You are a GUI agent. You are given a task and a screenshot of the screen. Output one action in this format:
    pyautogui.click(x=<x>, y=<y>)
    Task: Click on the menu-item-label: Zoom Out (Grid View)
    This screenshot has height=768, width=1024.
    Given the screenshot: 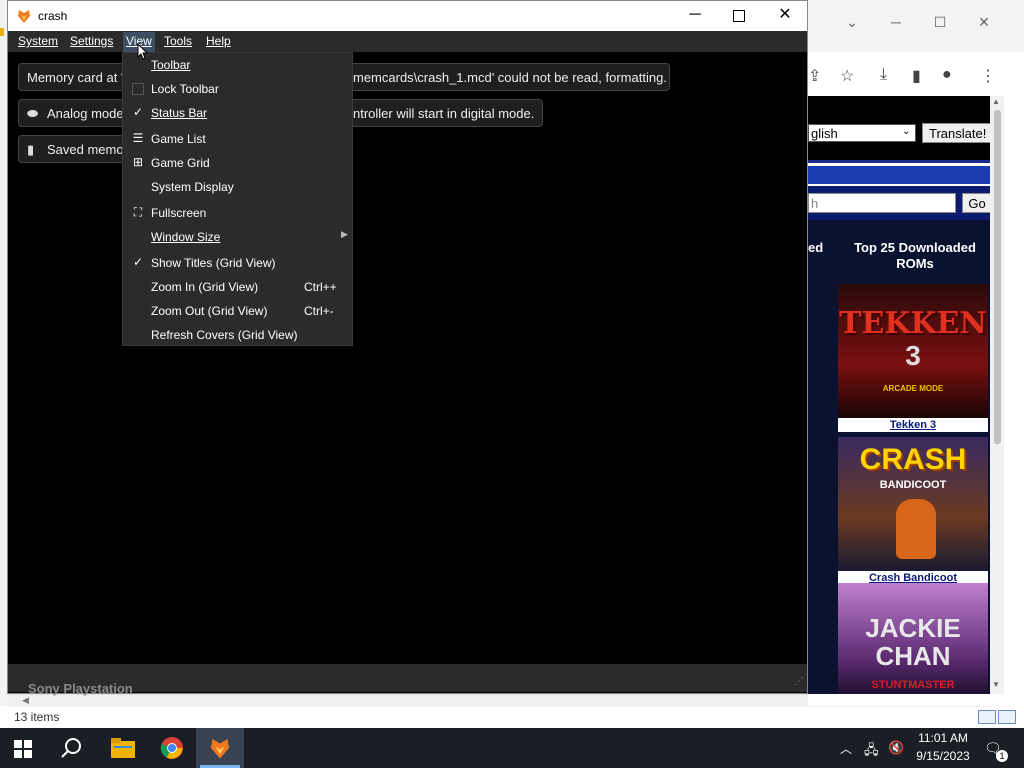 What is the action you would take?
    pyautogui.click(x=209, y=311)
    